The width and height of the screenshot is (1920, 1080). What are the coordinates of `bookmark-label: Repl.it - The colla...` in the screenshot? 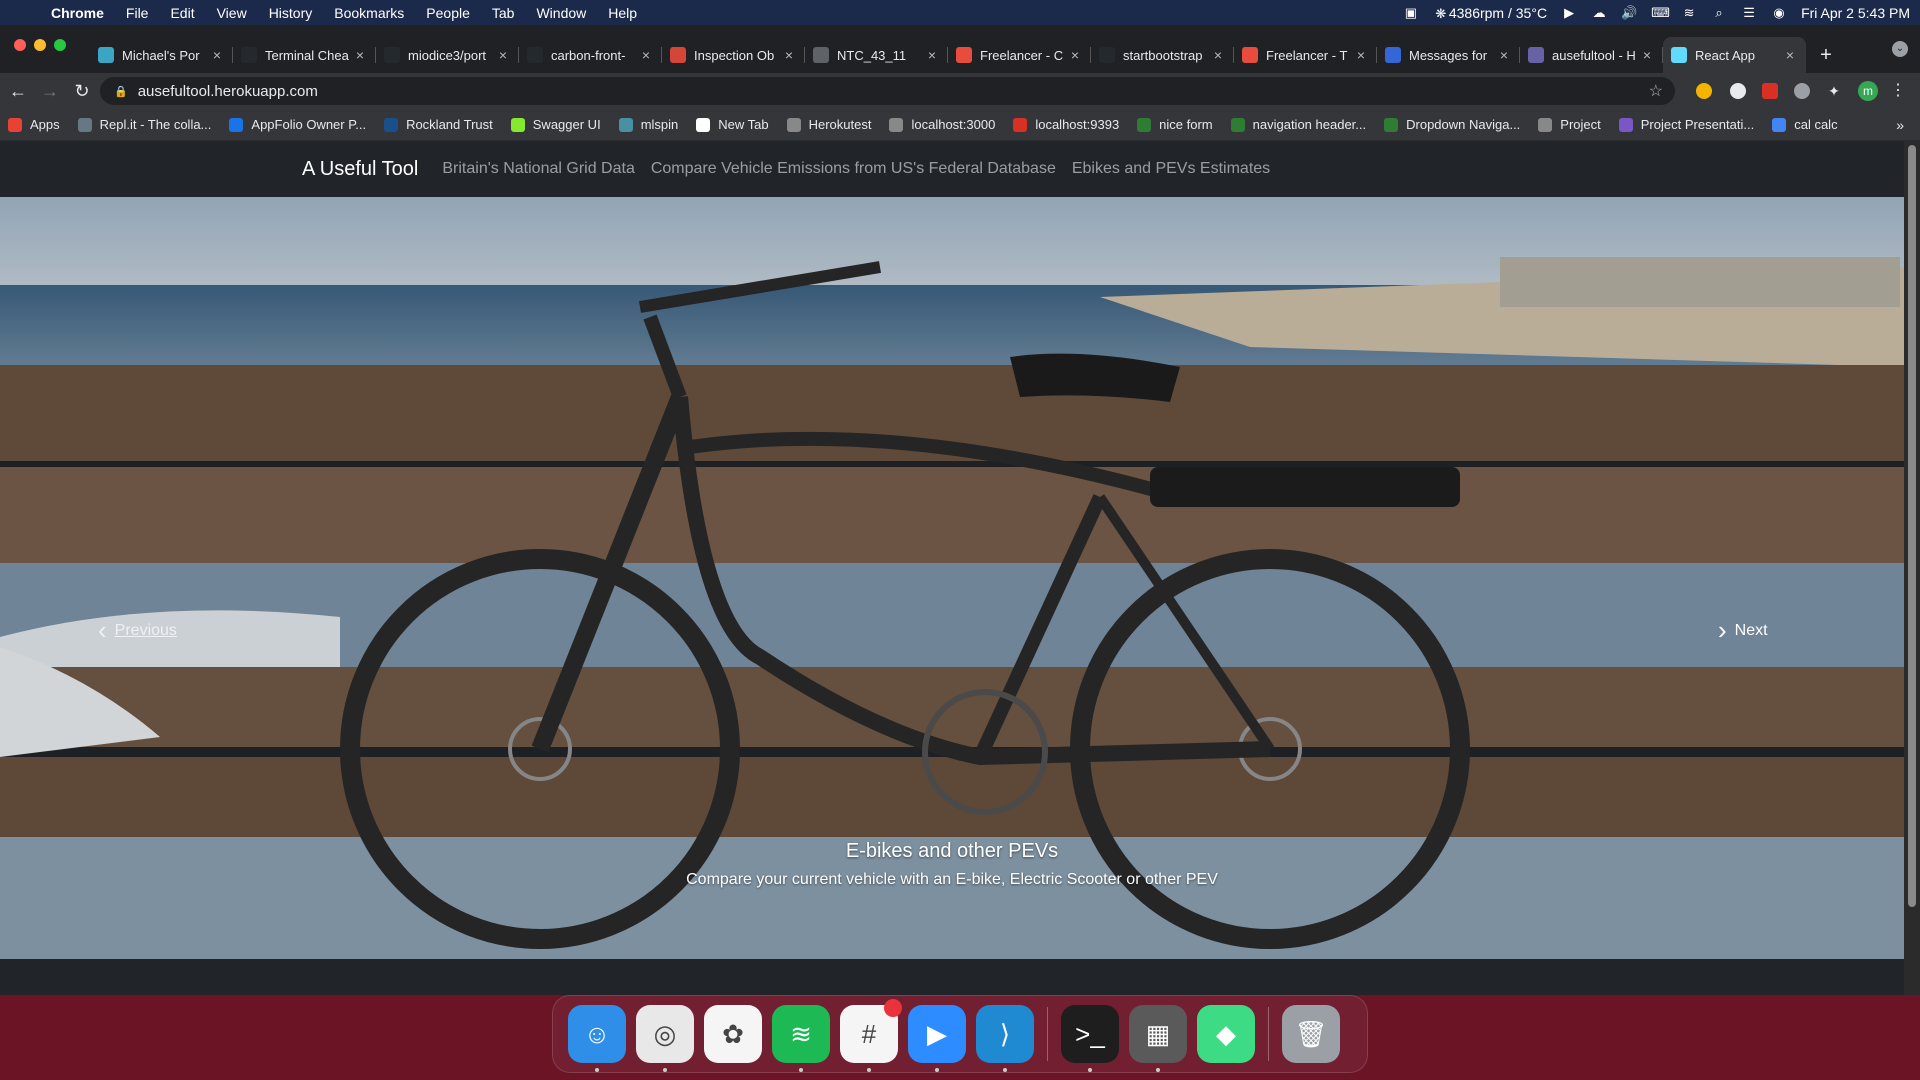 It's located at (155, 124).